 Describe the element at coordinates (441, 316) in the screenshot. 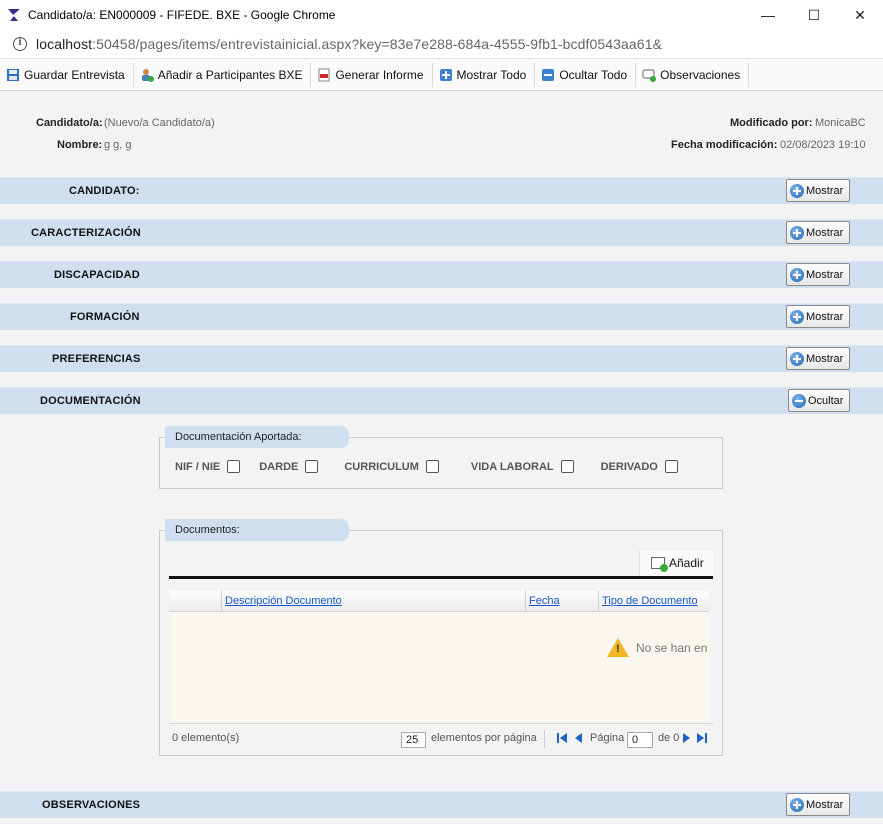

I see `section-formacion: FORMACIÓN Mostrar` at that location.